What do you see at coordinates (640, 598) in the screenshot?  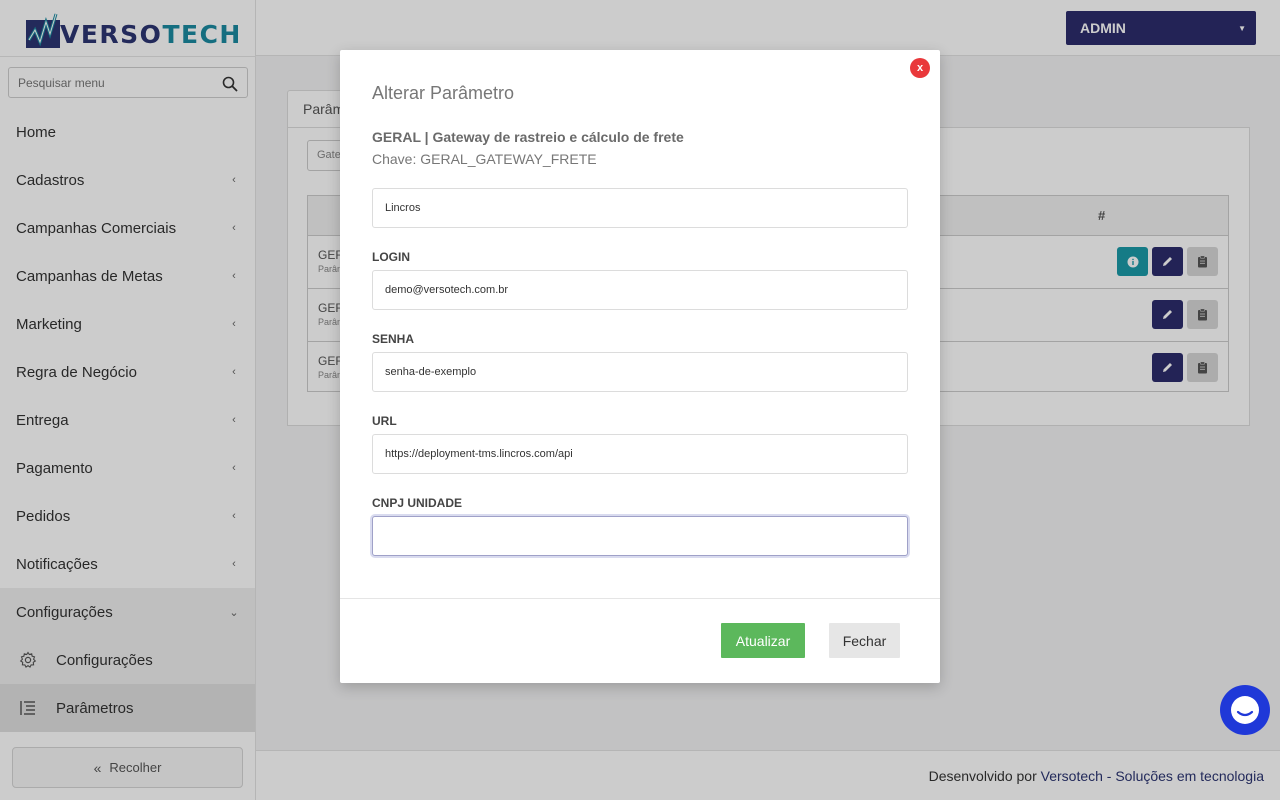 I see `modal-footer-divider` at bounding box center [640, 598].